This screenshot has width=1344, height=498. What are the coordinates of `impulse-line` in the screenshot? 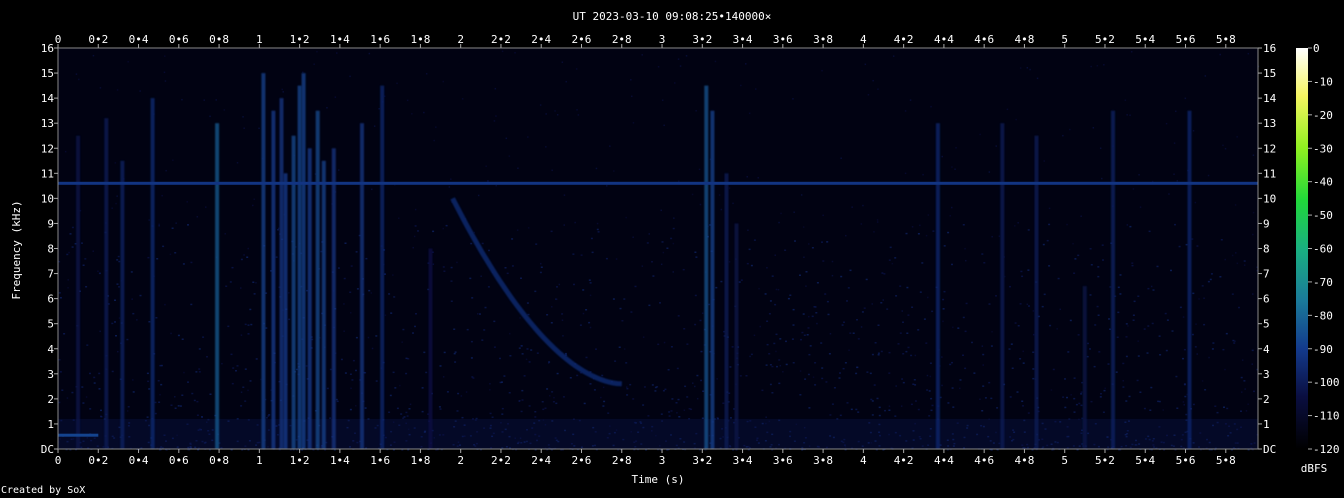 It's located at (726, 311).